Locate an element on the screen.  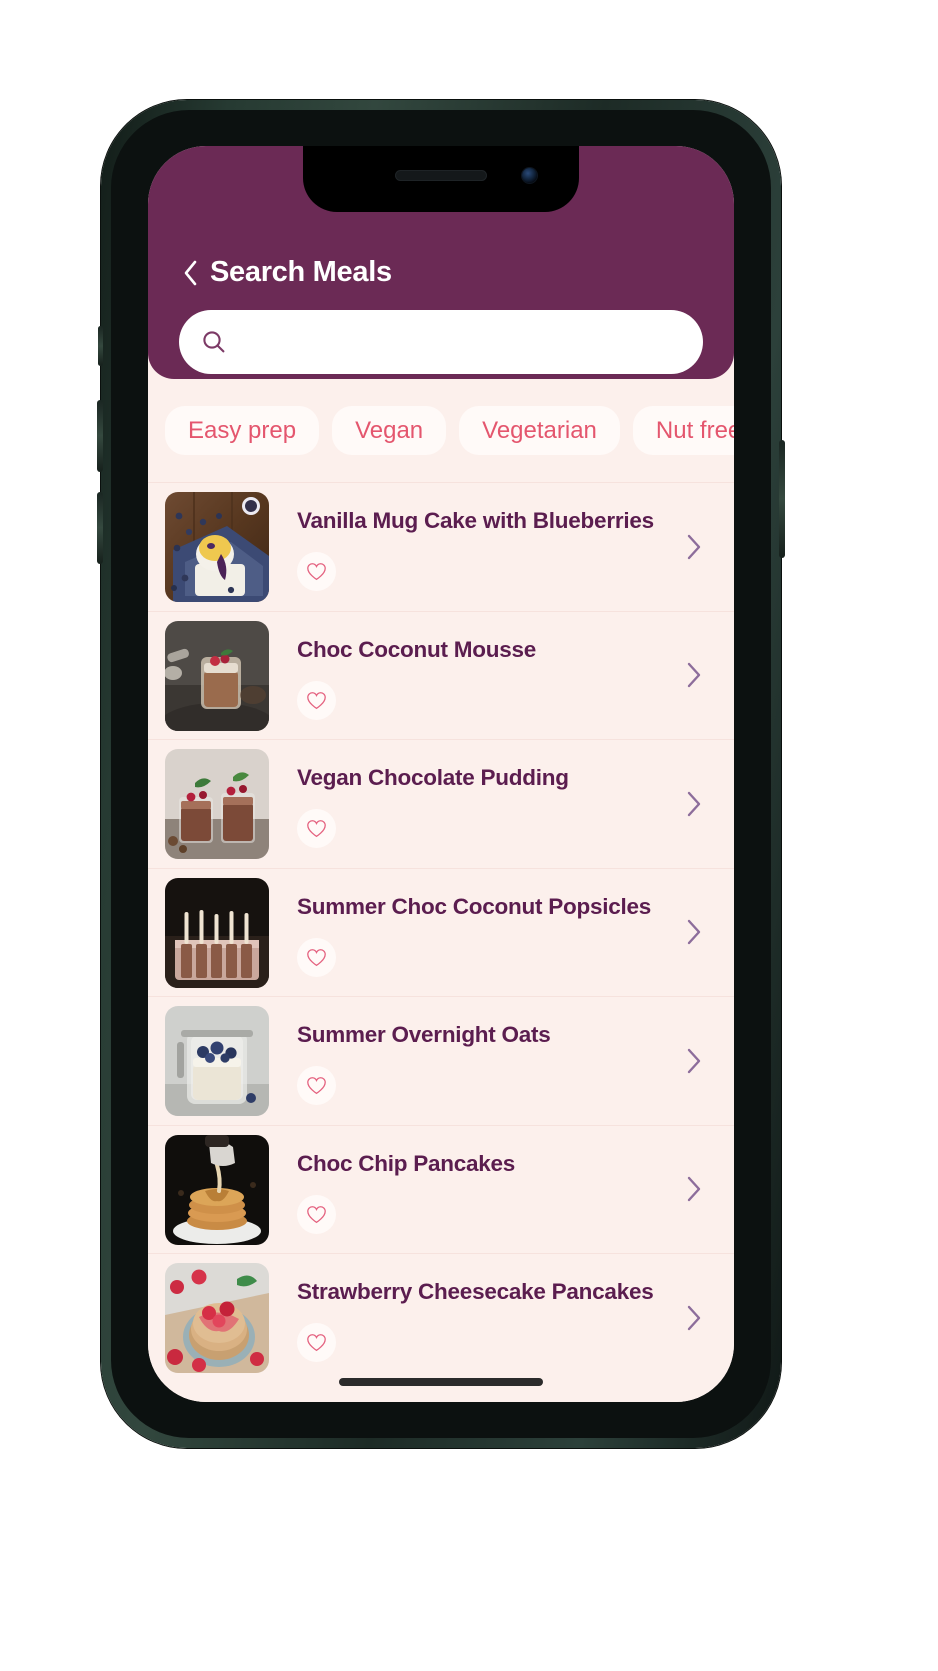
summer-overnight-oats-photo is located at coordinates (217, 1061).